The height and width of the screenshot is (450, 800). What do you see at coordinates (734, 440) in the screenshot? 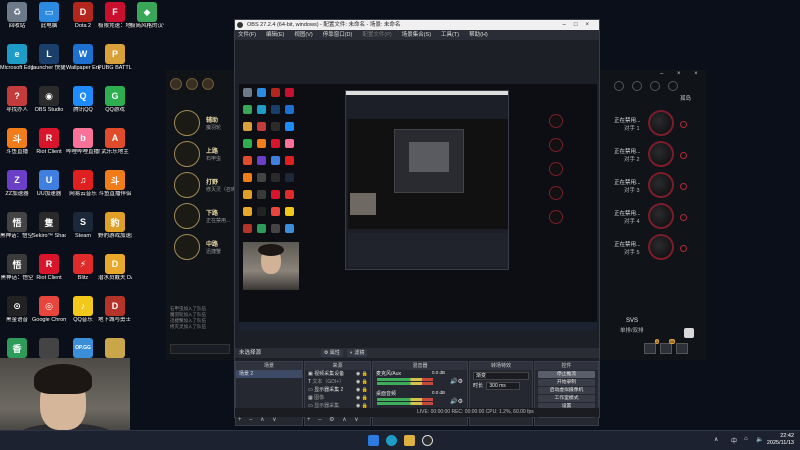
I see `ime-indicator: 中` at bounding box center [734, 440].